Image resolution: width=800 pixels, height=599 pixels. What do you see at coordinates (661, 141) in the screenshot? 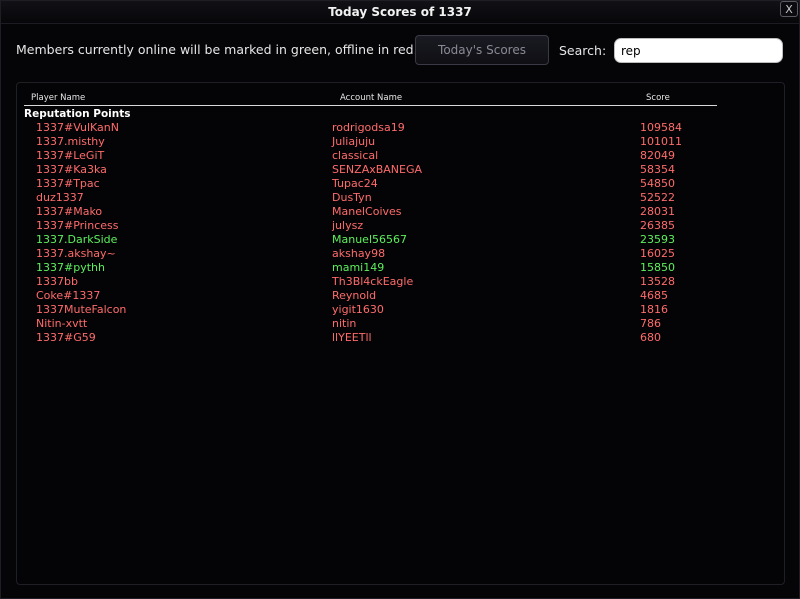
I see `score-cell: 101011` at bounding box center [661, 141].